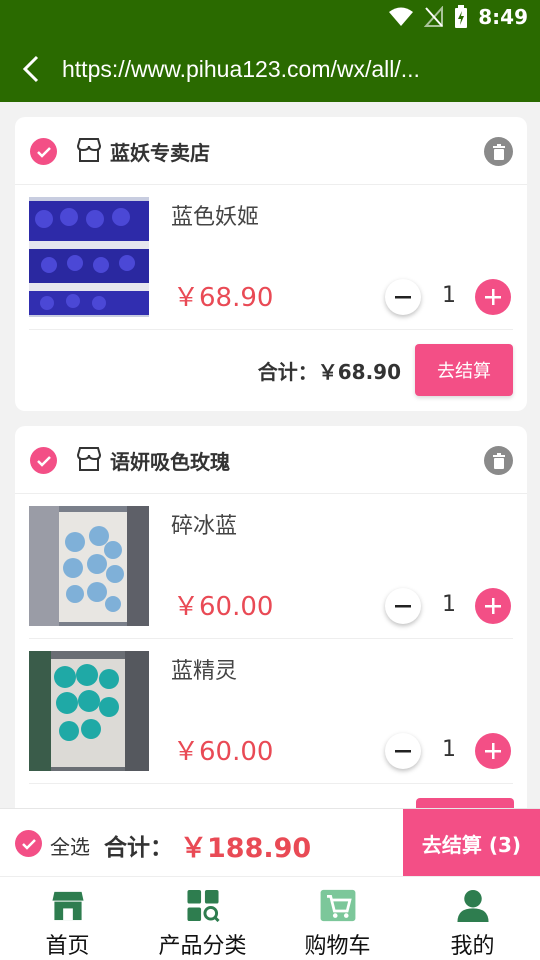  Describe the element at coordinates (287, 372) in the screenshot. I see `shop-total-label: 合计：` at that location.